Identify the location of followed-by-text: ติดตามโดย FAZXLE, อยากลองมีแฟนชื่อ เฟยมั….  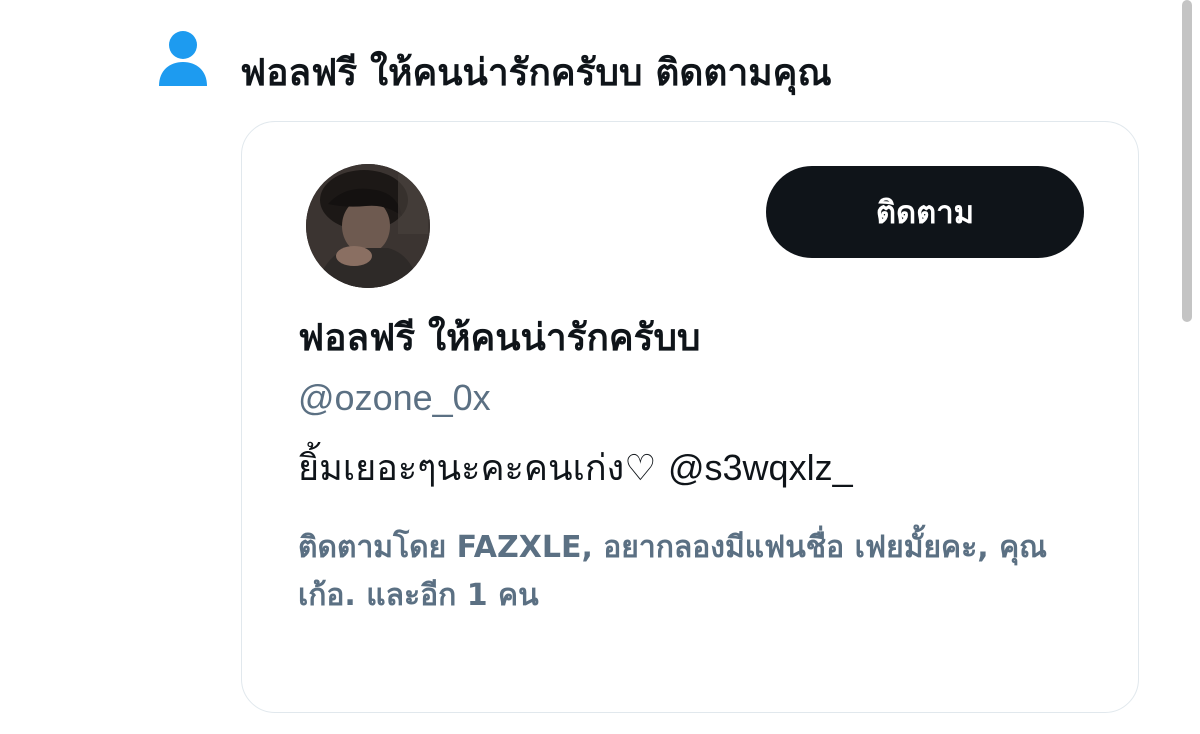
(688, 572).